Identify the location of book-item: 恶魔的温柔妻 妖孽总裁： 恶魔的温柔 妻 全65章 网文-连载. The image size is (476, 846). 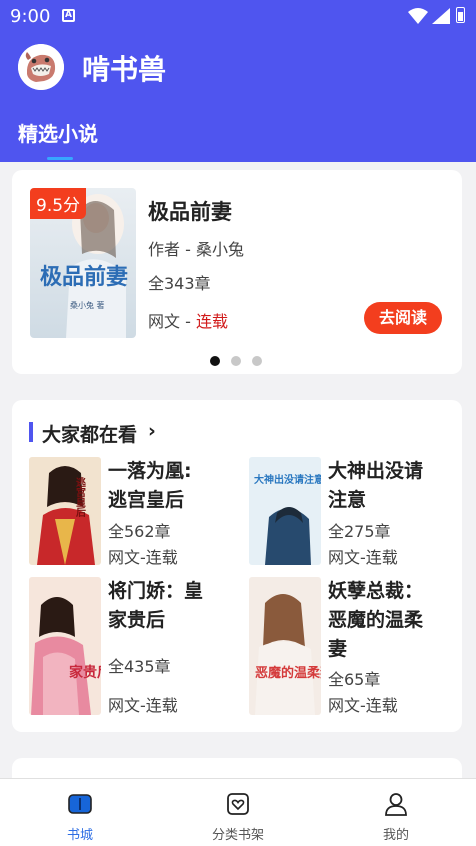
(351, 647).